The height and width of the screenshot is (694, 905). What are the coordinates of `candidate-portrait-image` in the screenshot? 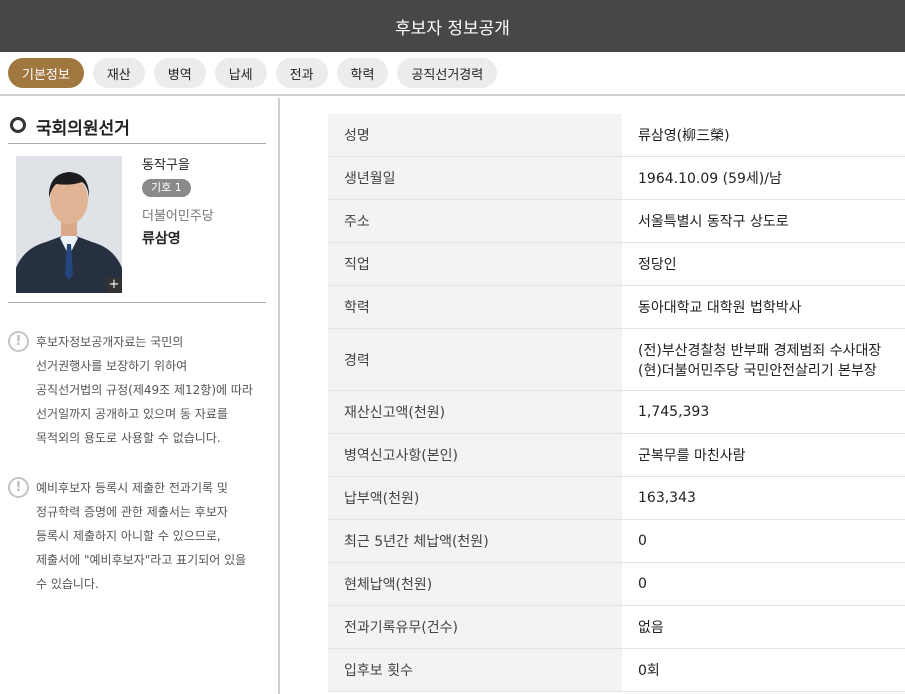 It's located at (69, 224).